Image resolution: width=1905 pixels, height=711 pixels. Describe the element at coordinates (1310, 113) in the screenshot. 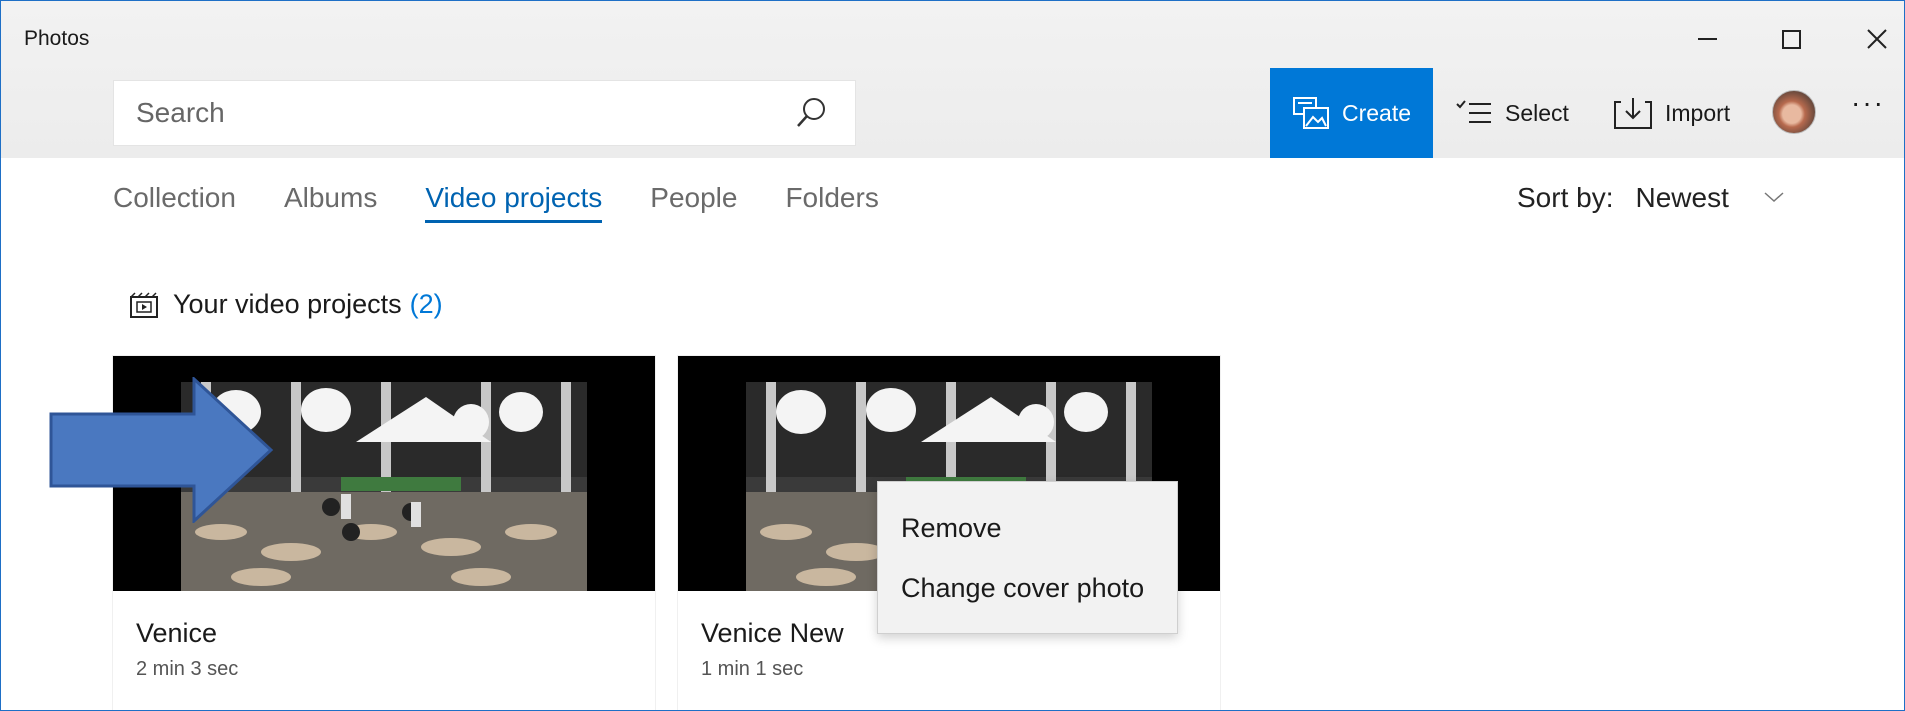

I see `create-icon` at that location.